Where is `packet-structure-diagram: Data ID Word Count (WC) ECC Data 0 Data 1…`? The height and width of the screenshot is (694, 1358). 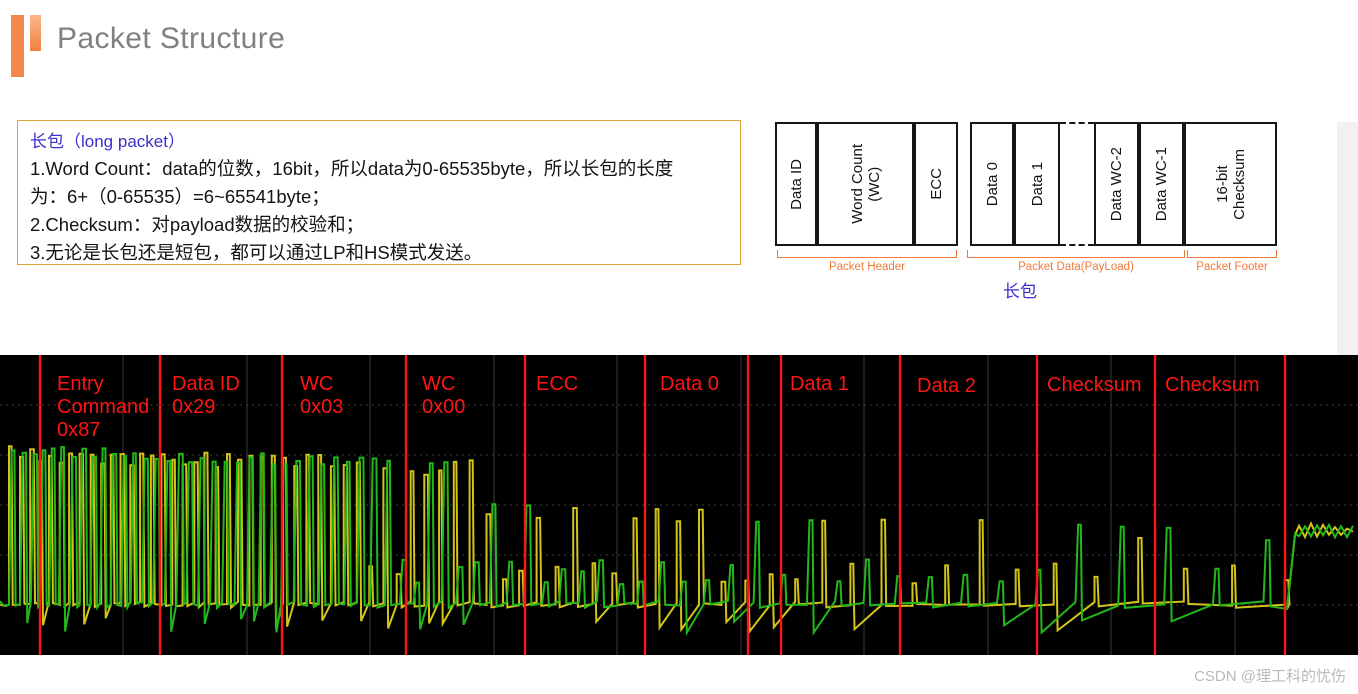 packet-structure-diagram: Data ID Word Count (WC) ECC Data 0 Data 1… is located at coordinates (1035, 211).